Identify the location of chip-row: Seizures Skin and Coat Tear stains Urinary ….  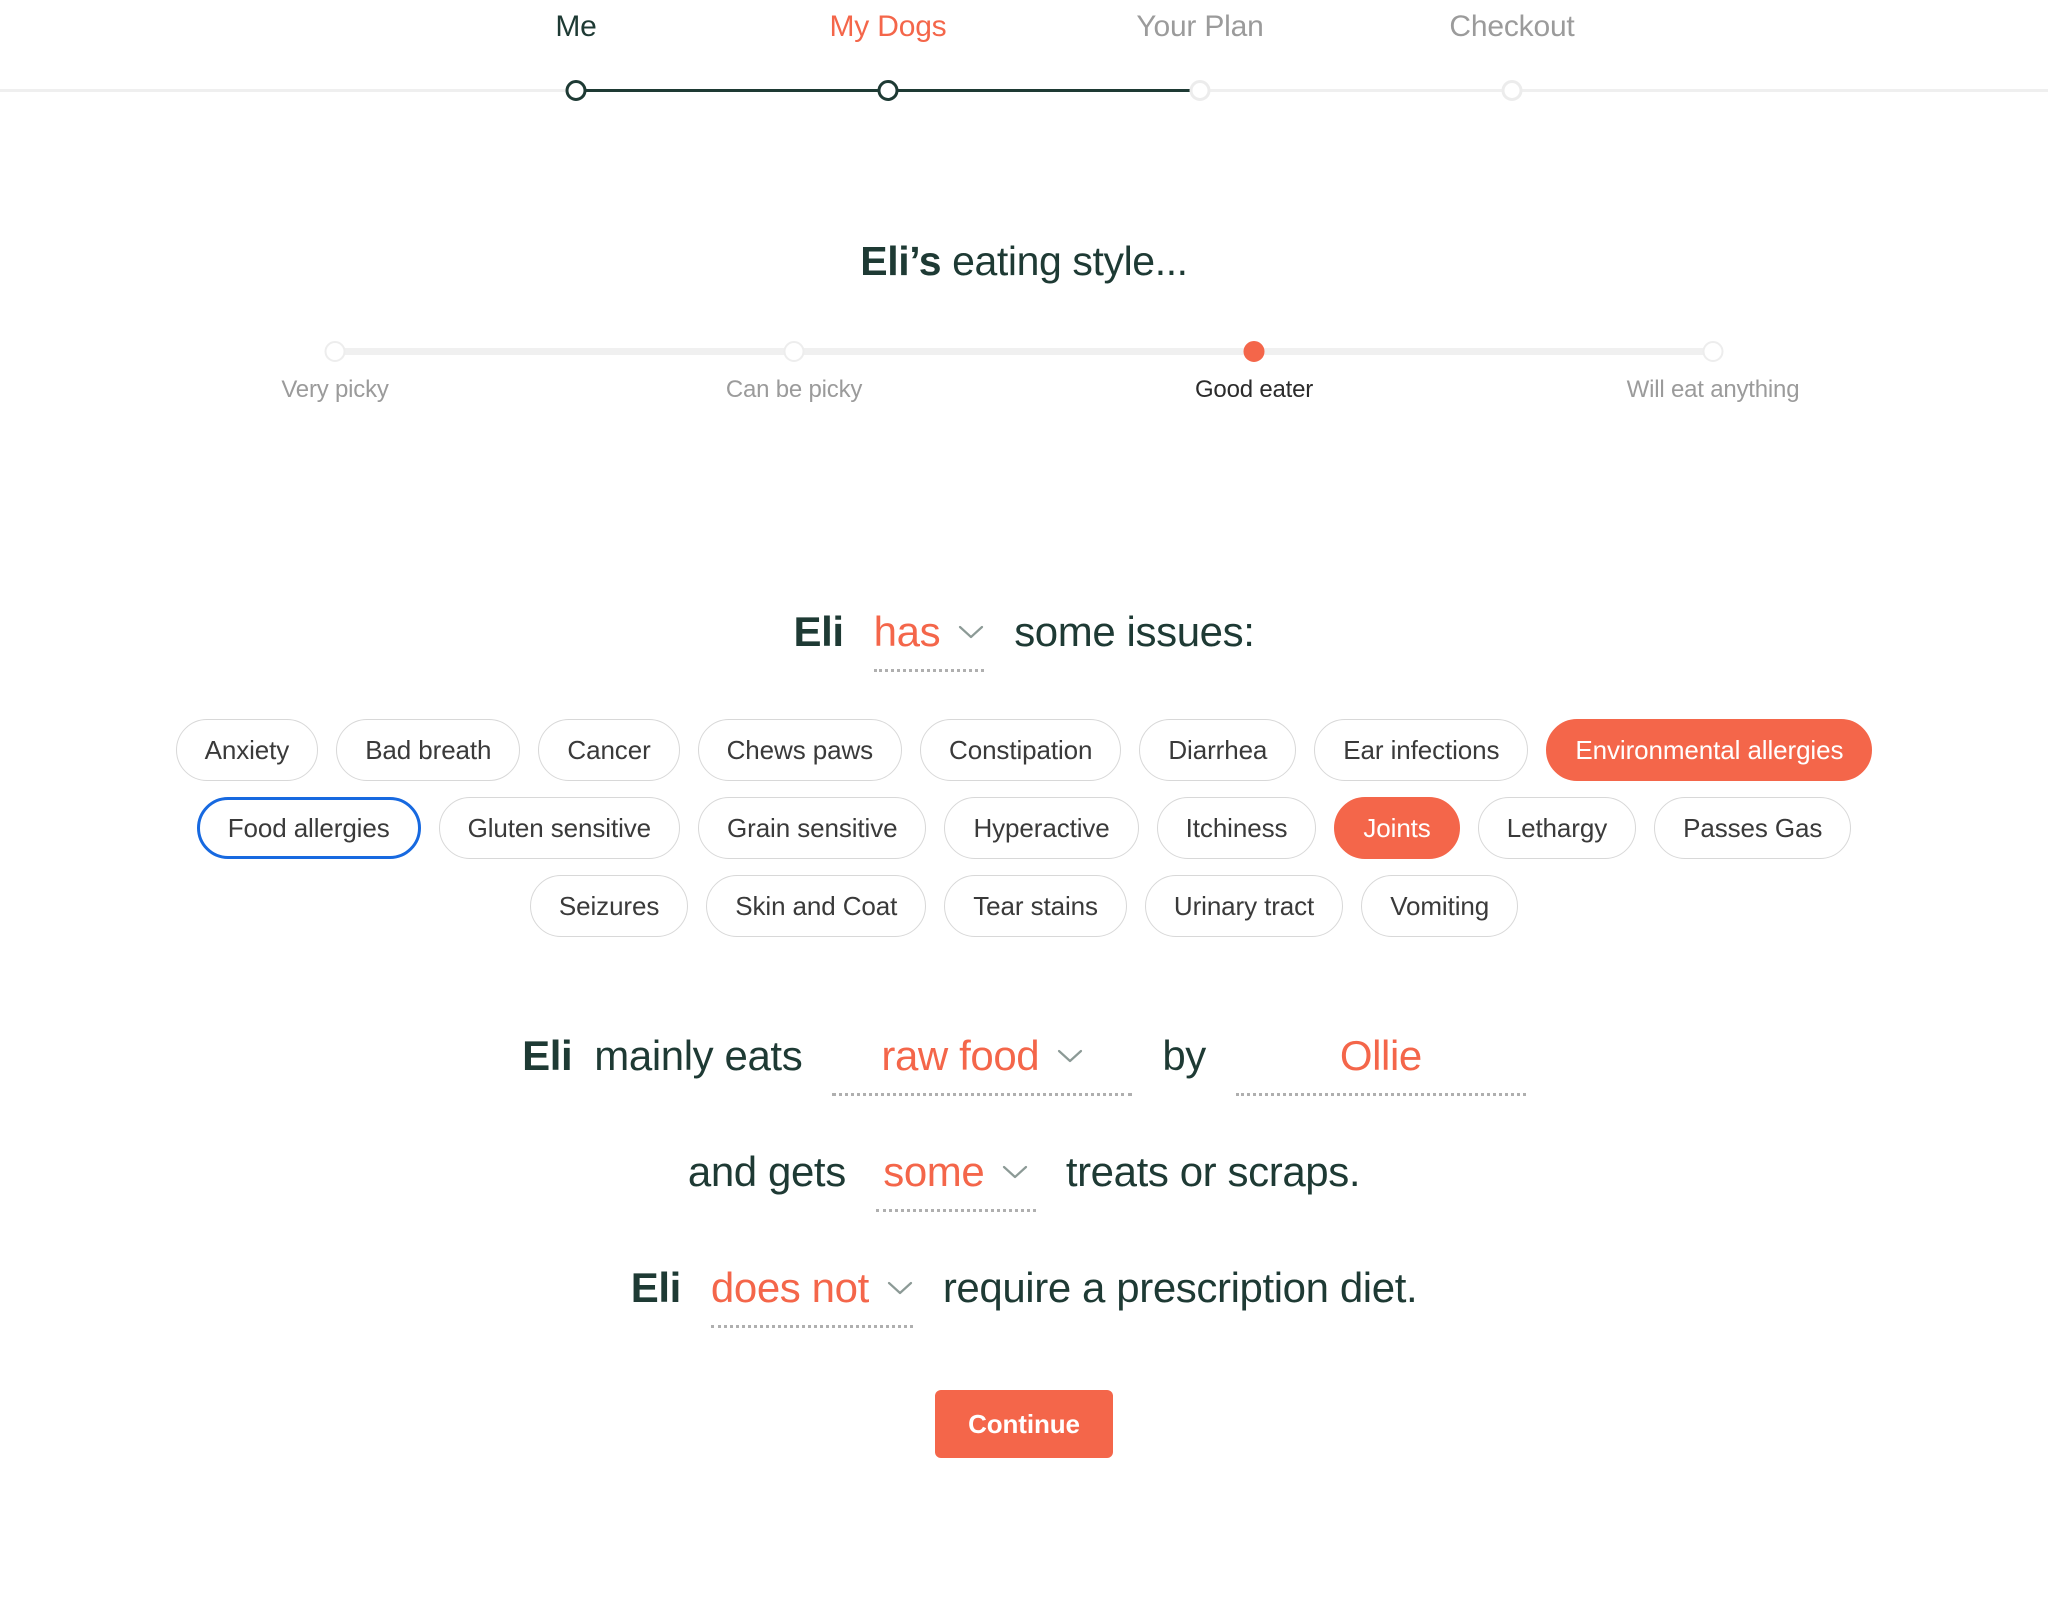
(1024, 906).